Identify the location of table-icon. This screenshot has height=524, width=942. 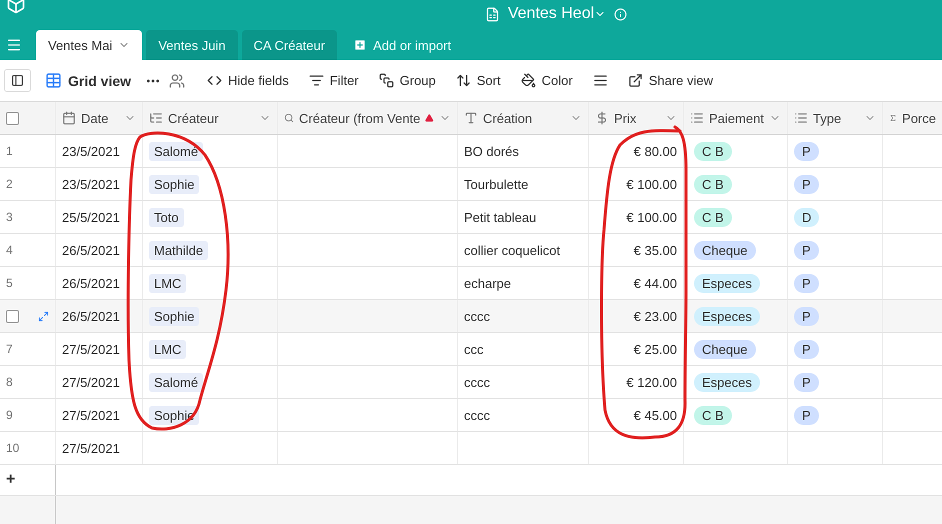
(492, 14).